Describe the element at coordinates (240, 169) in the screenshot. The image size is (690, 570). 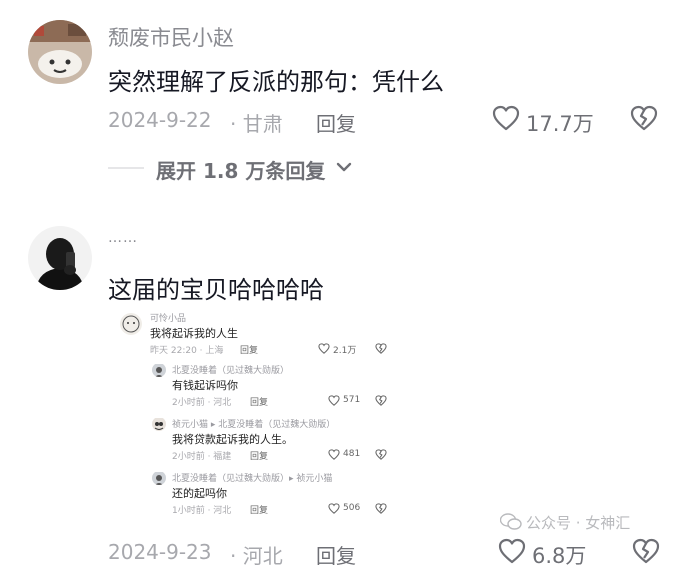
I see `expand-replies-button: 展开 1.8 万条回复` at that location.